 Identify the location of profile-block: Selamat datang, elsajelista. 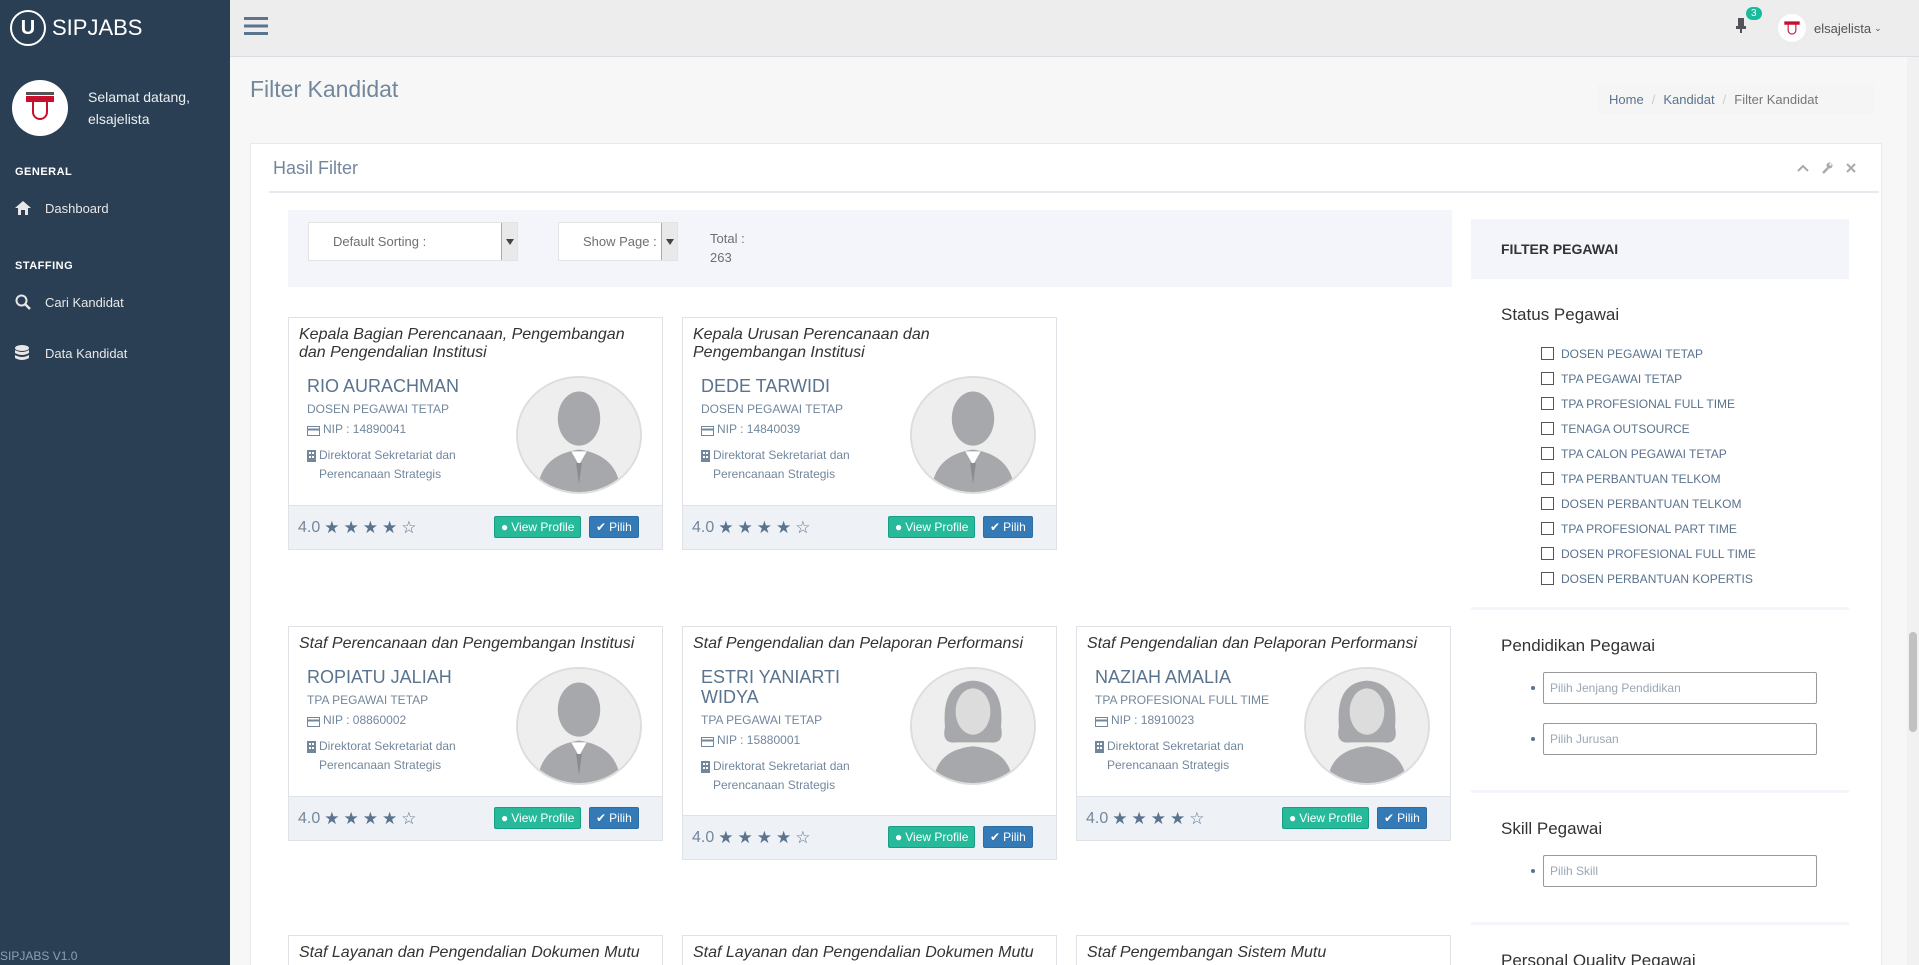
(115, 108).